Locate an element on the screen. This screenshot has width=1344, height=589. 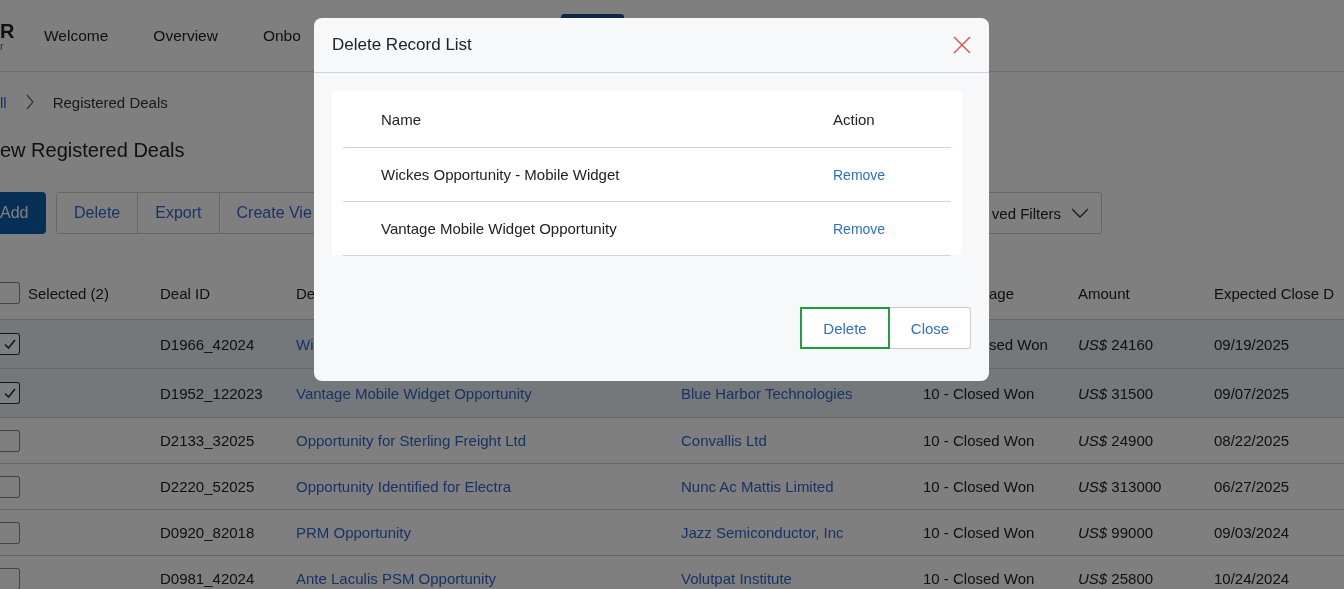
column-header: Action is located at coordinates (854, 119).